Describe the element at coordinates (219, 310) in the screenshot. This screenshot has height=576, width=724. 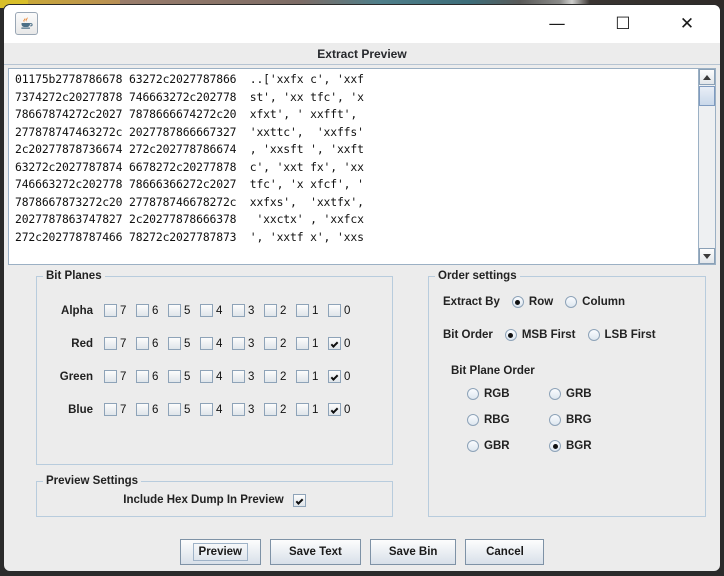
I see `bit-index-label: 4` at that location.